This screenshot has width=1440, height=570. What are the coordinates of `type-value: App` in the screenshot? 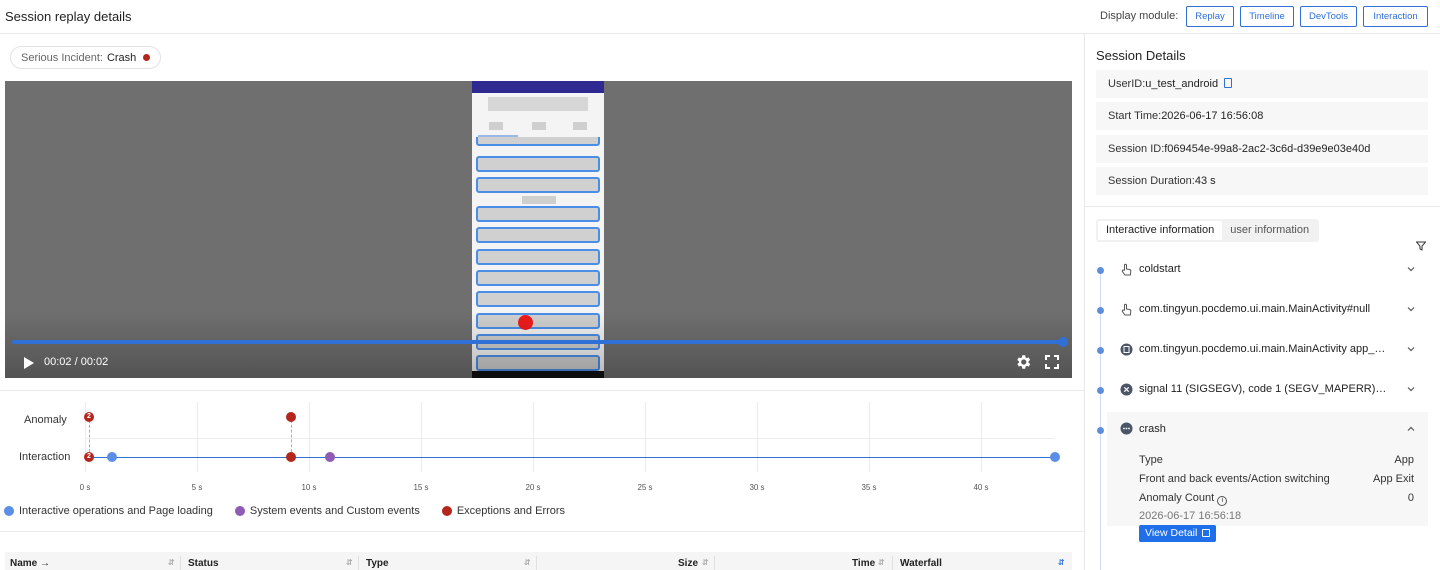 It's located at (1404, 460).